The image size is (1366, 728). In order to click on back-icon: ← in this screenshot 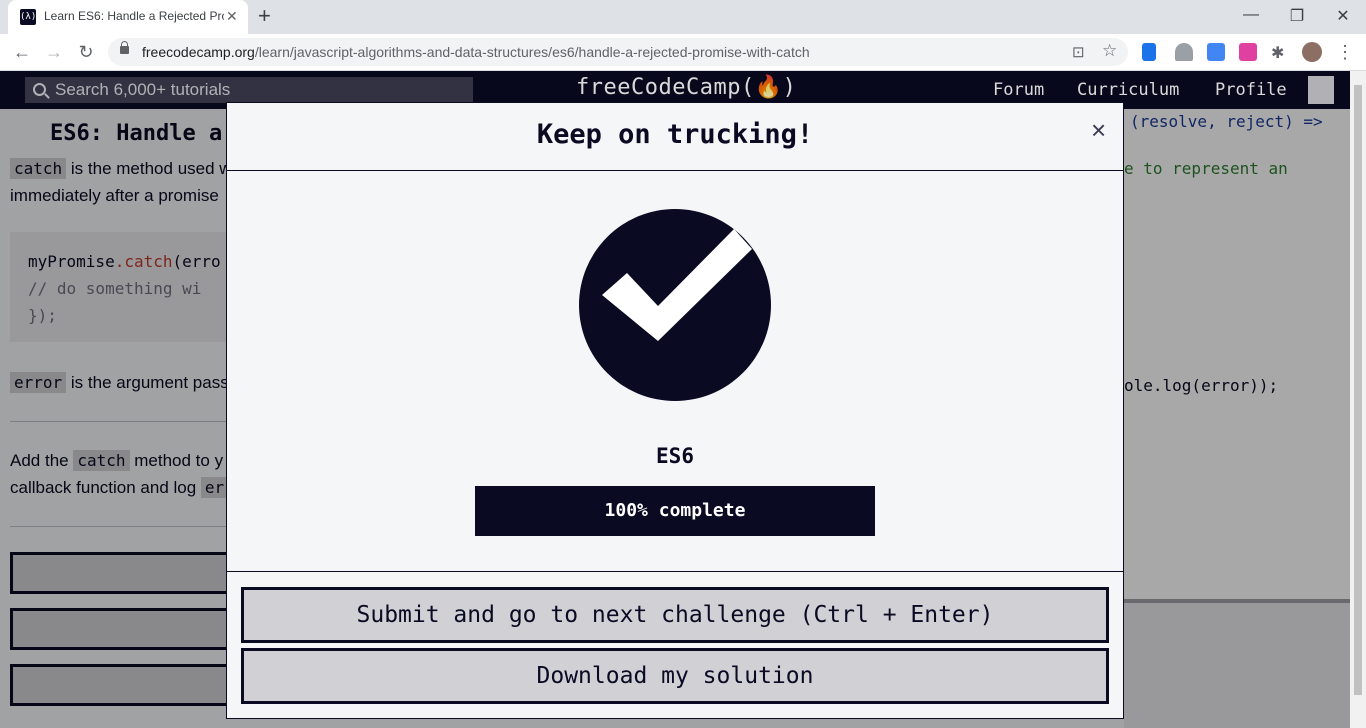, I will do `click(22, 52)`.